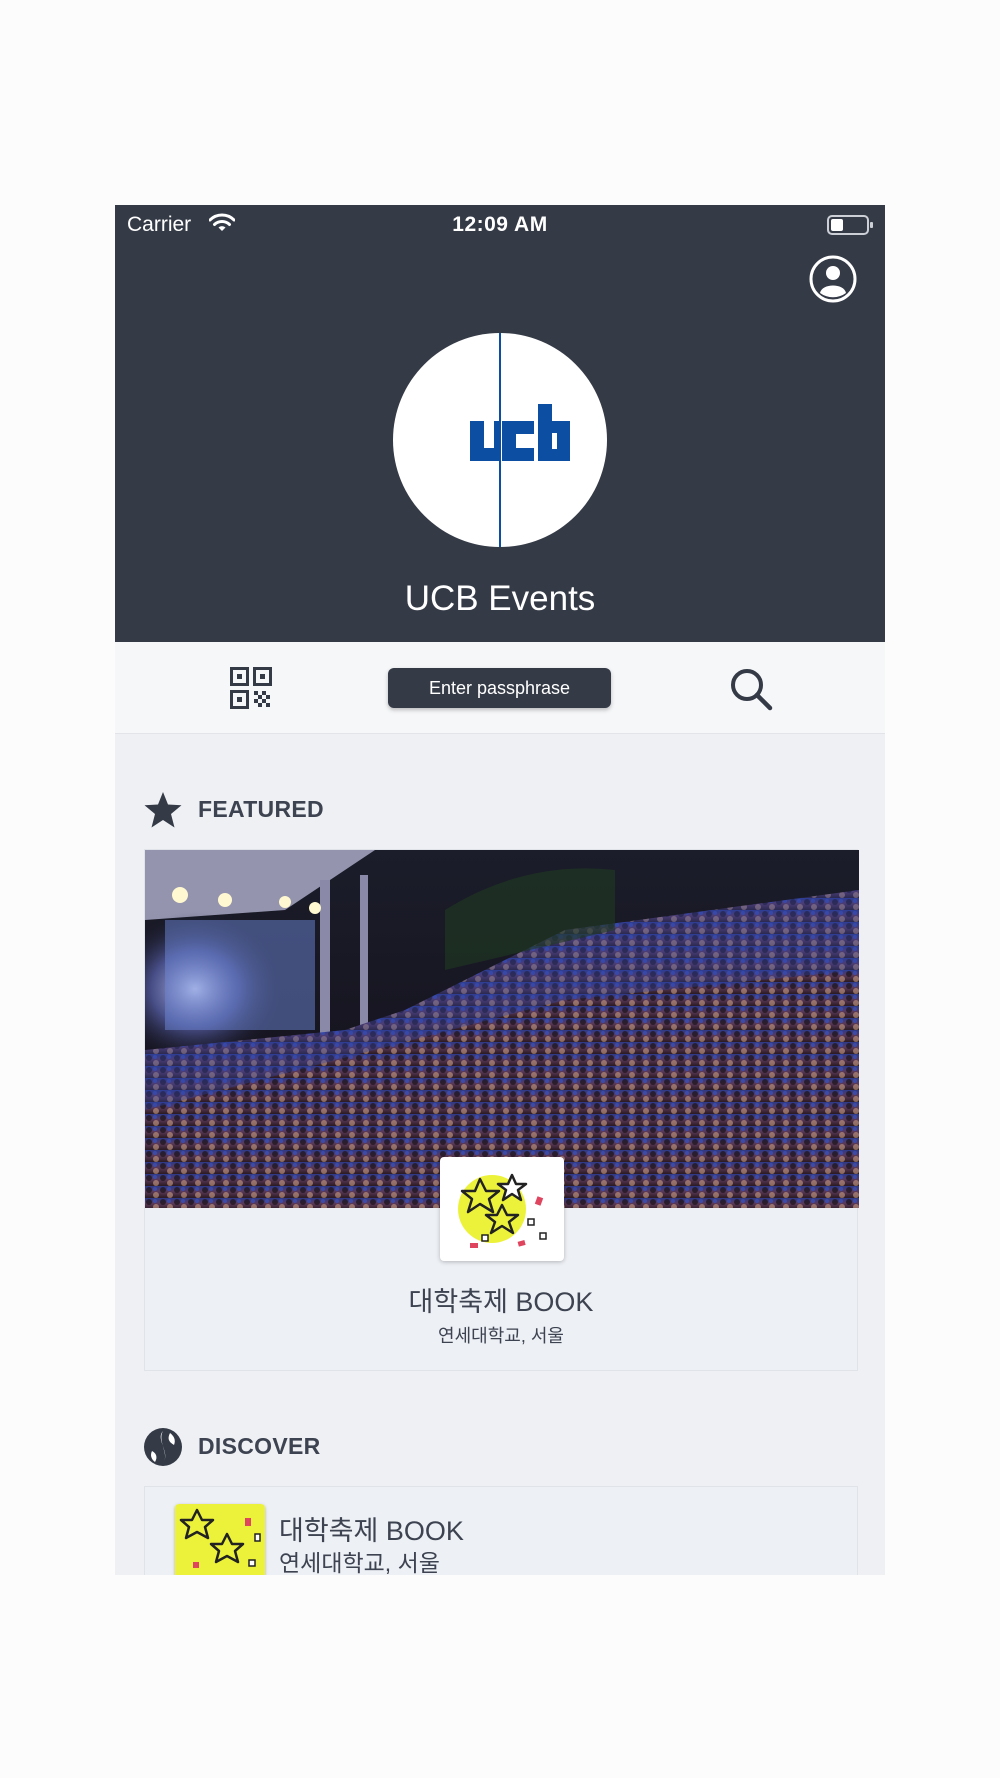 The image size is (1000, 1778). What do you see at coordinates (251, 688) in the screenshot?
I see `qr-code-icon` at bounding box center [251, 688].